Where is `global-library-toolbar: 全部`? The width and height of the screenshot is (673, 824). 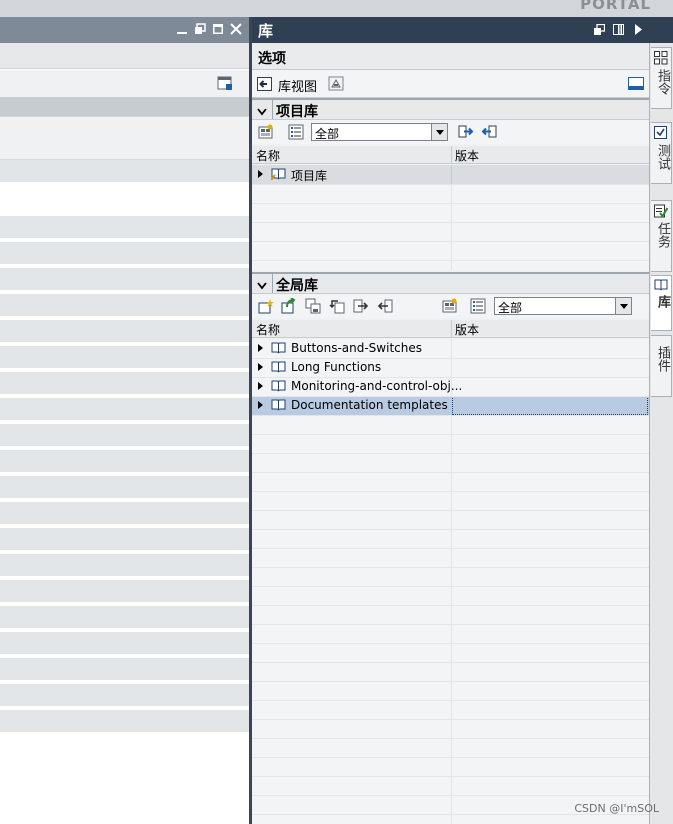
global-library-toolbar: 全部 is located at coordinates (450, 306).